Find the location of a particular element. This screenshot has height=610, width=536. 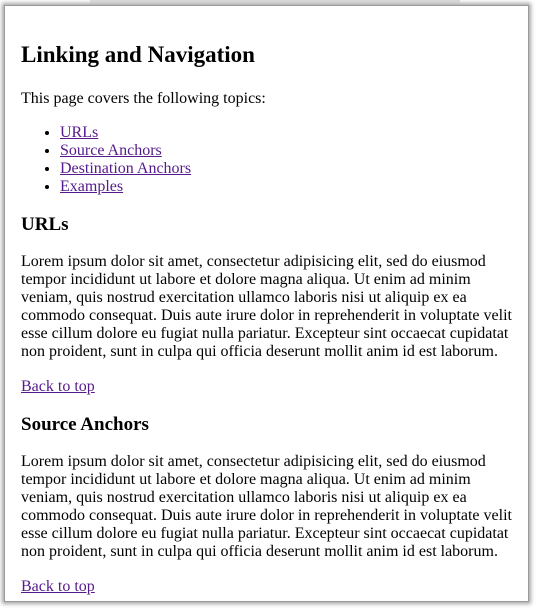

section-heading-urls: URLs is located at coordinates (45, 224).